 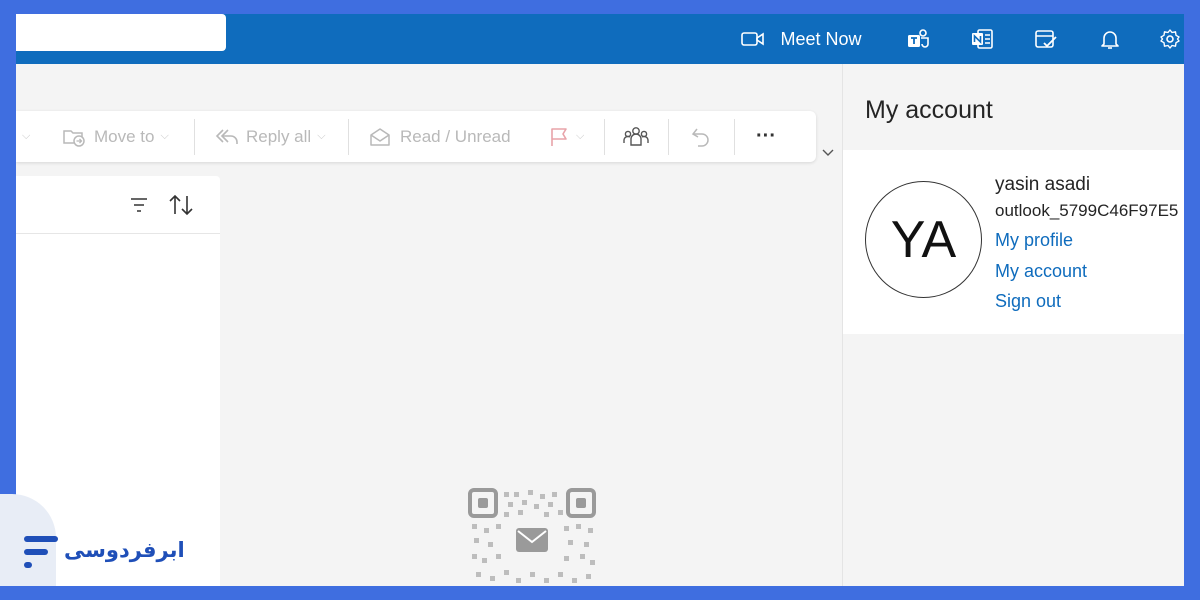 I want to click on top-bar: Meet Now, so click(x=600, y=39).